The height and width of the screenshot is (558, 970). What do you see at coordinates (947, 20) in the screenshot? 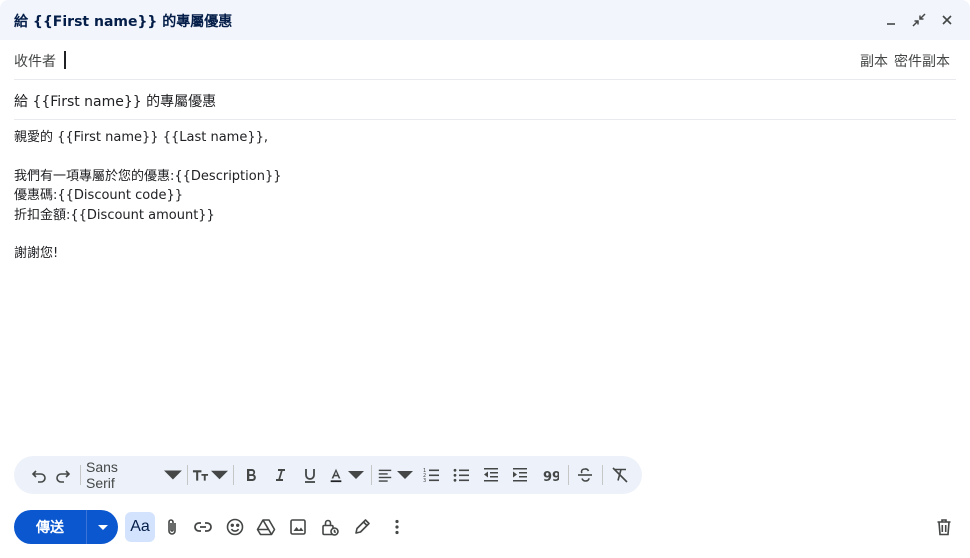
I see `close-icon` at bounding box center [947, 20].